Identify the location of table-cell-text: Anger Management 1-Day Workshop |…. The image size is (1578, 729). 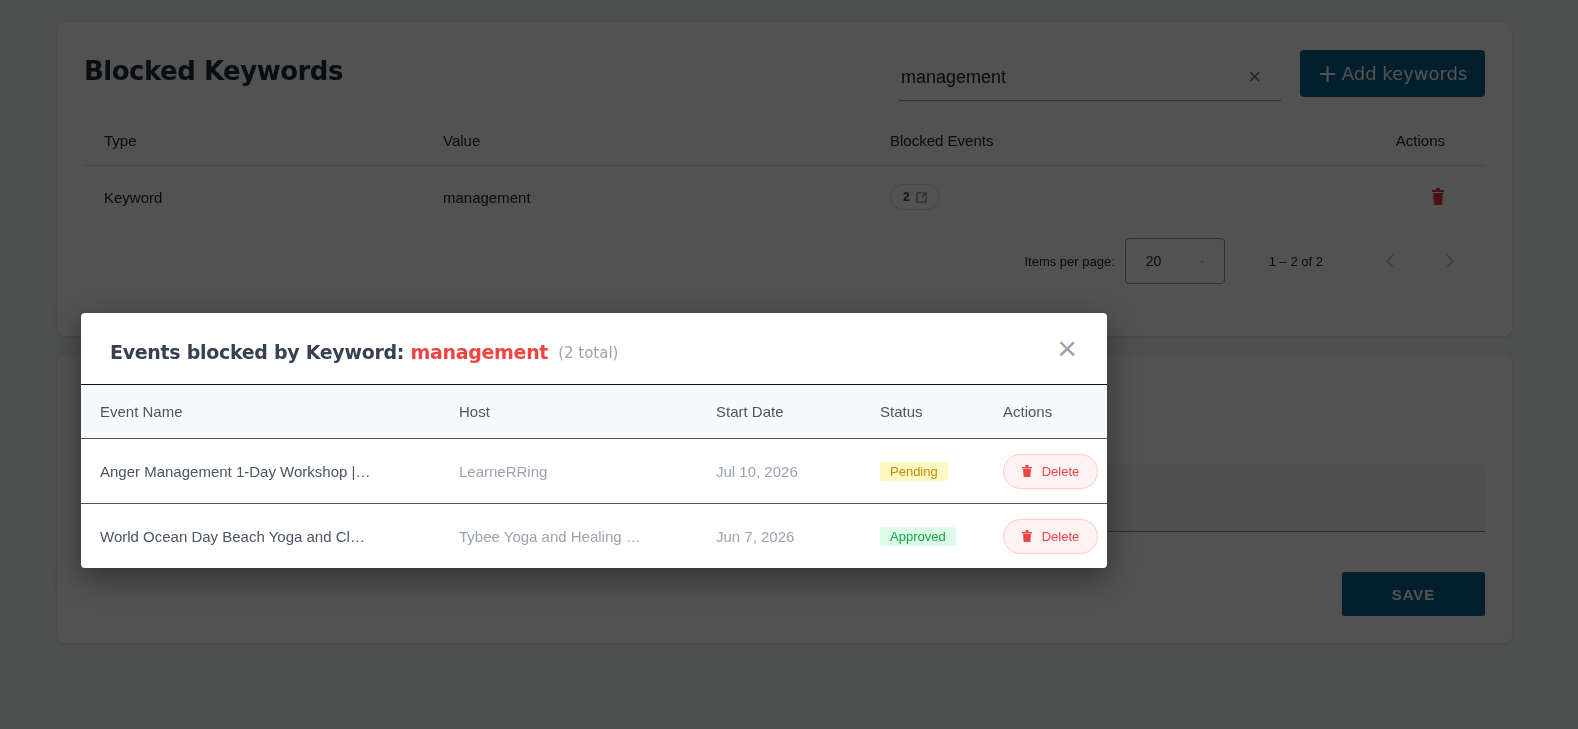
(236, 471).